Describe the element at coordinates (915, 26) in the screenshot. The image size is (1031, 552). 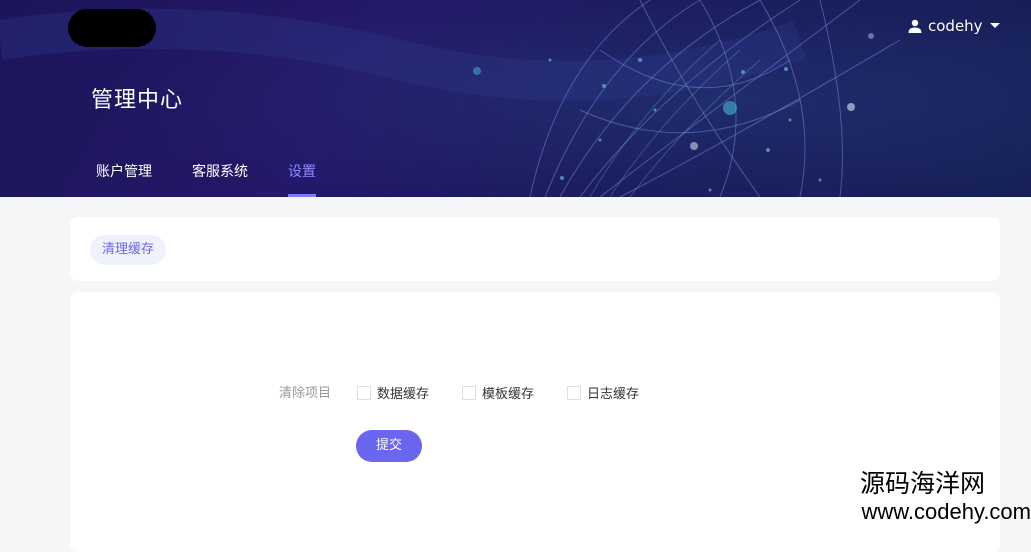
I see `user-icon` at that location.